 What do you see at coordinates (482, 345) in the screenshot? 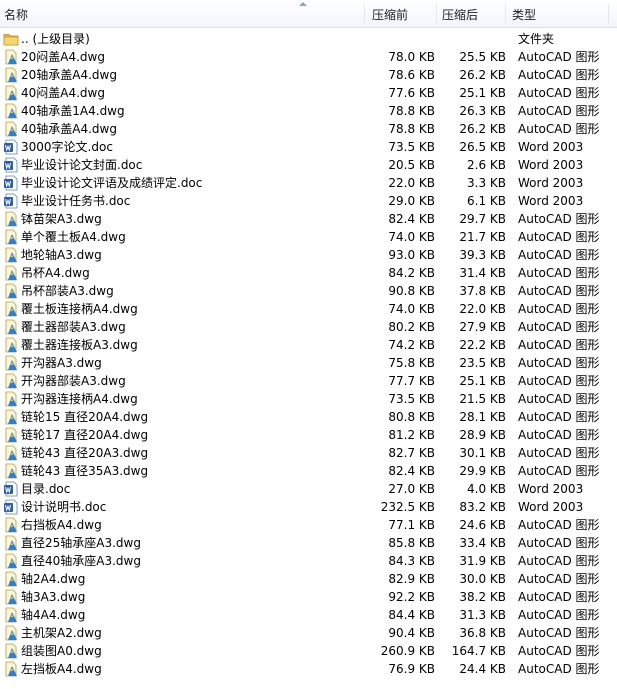
I see `compressed-size: 22.2 KB` at bounding box center [482, 345].